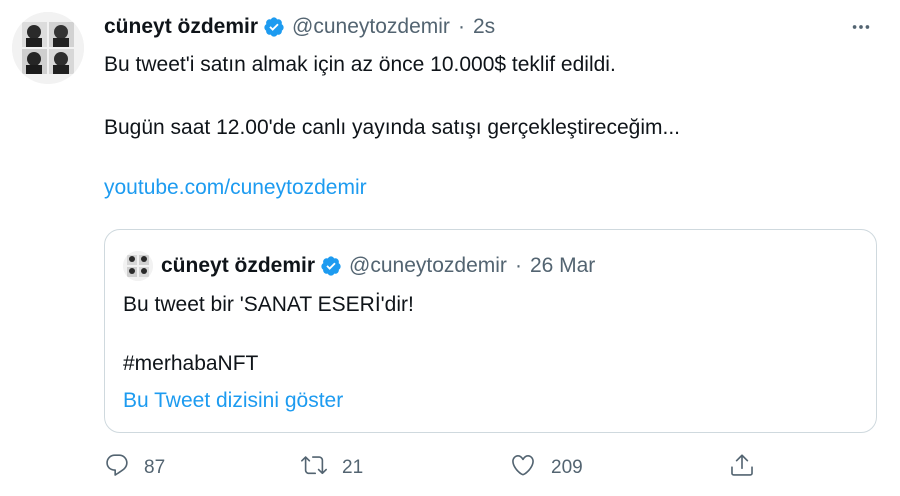  I want to click on reply-icon, so click(117, 468).